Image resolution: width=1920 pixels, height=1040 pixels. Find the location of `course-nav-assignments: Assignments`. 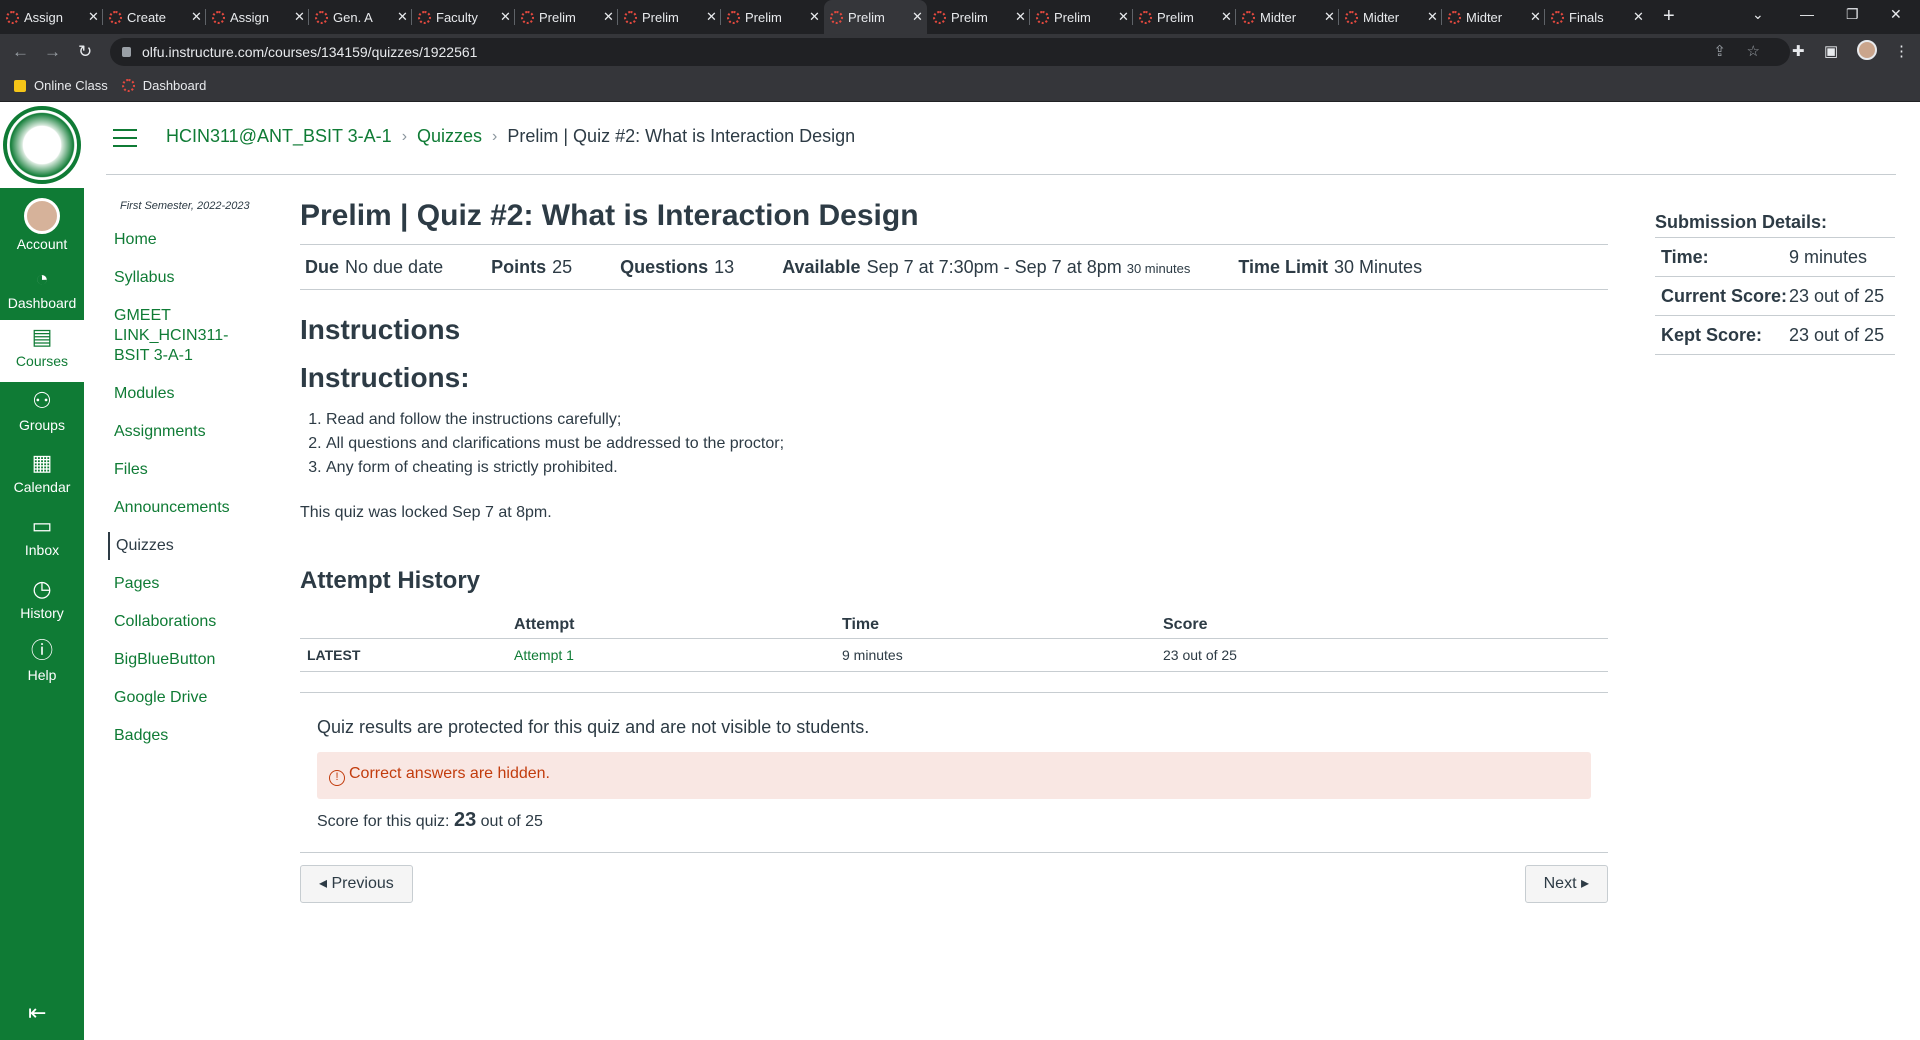

course-nav-assignments: Assignments is located at coordinates (188, 432).